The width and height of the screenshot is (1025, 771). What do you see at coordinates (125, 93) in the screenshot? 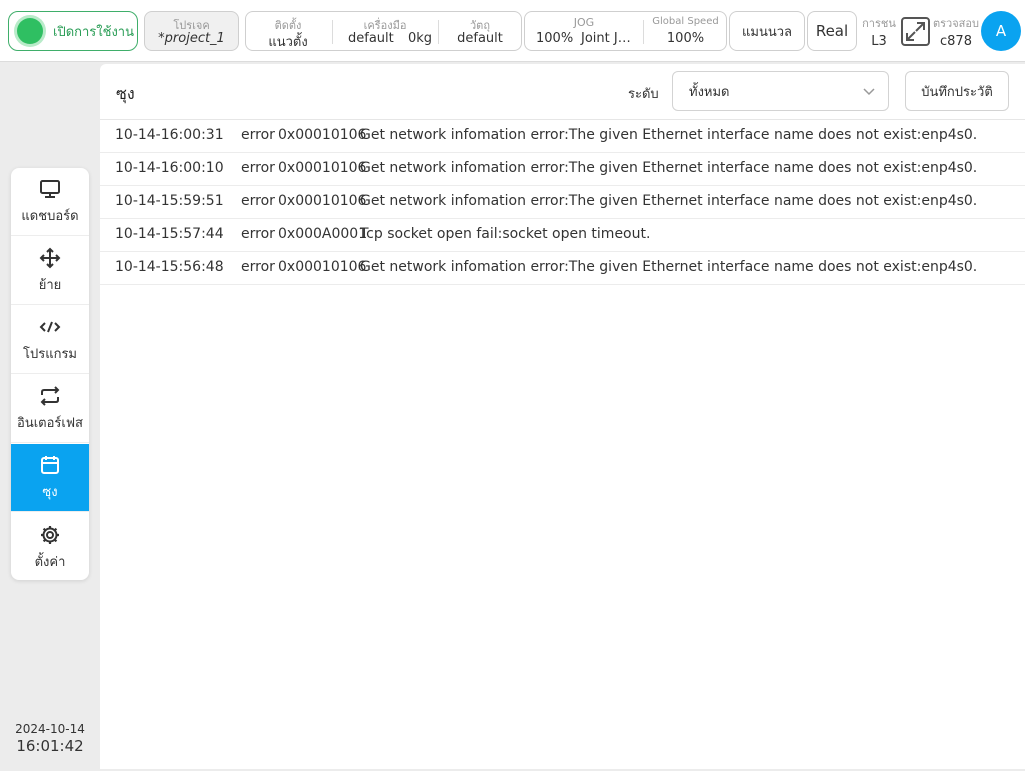
I see `page-title: ซุง` at bounding box center [125, 93].